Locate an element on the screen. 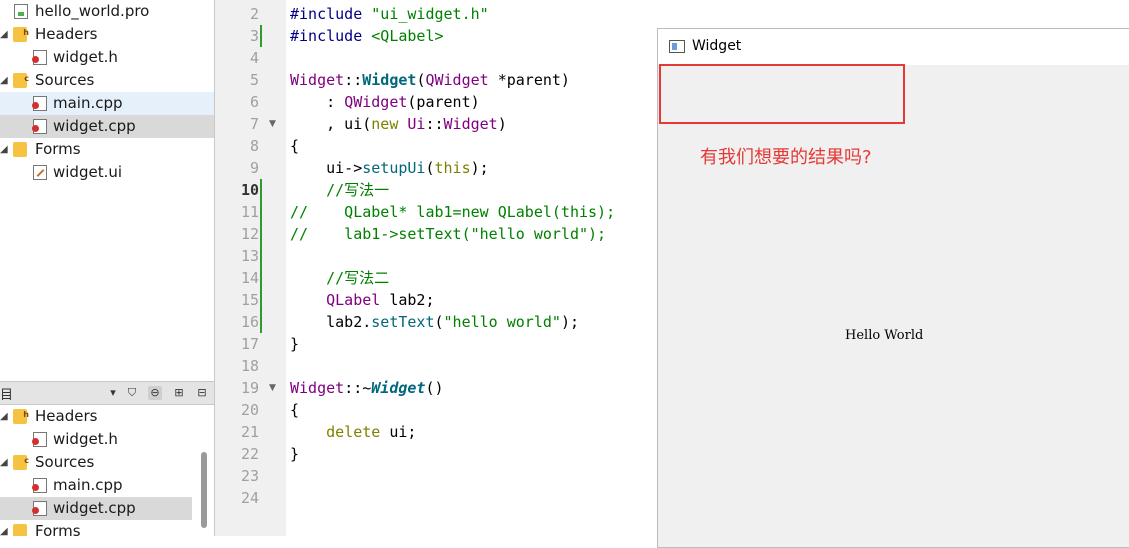 This screenshot has width=1129, height=548. line-number: 13 is located at coordinates (249, 256).